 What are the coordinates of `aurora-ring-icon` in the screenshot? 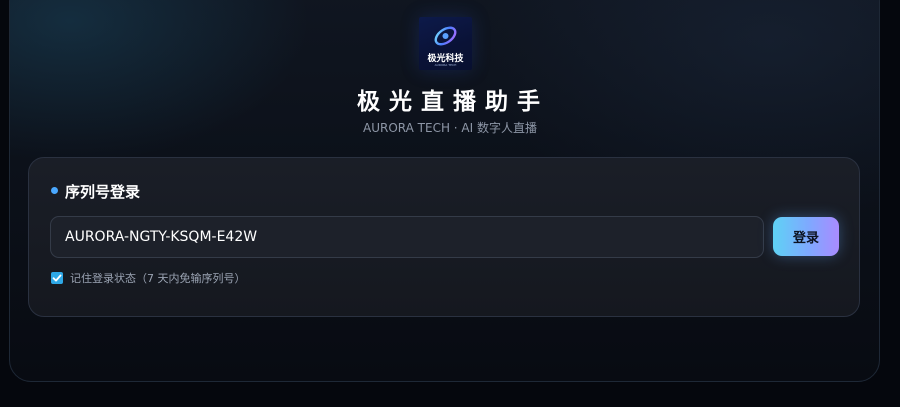 It's located at (445, 36).